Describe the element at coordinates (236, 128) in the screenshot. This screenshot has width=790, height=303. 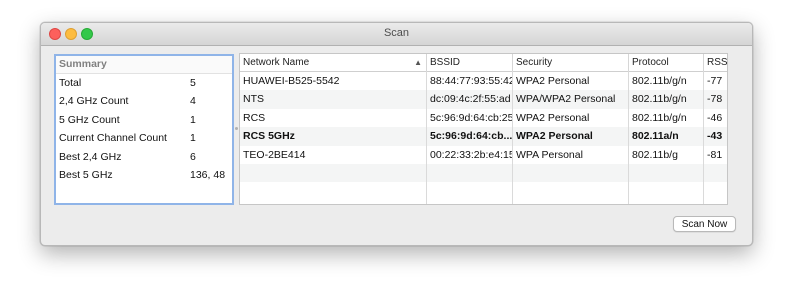
I see `split-view-divider-handle` at that location.